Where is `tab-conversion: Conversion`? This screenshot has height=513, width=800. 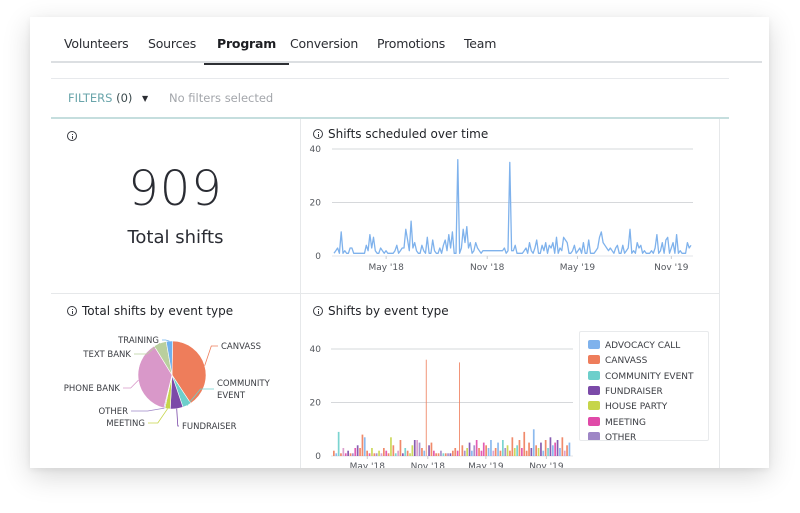 tab-conversion: Conversion is located at coordinates (324, 49).